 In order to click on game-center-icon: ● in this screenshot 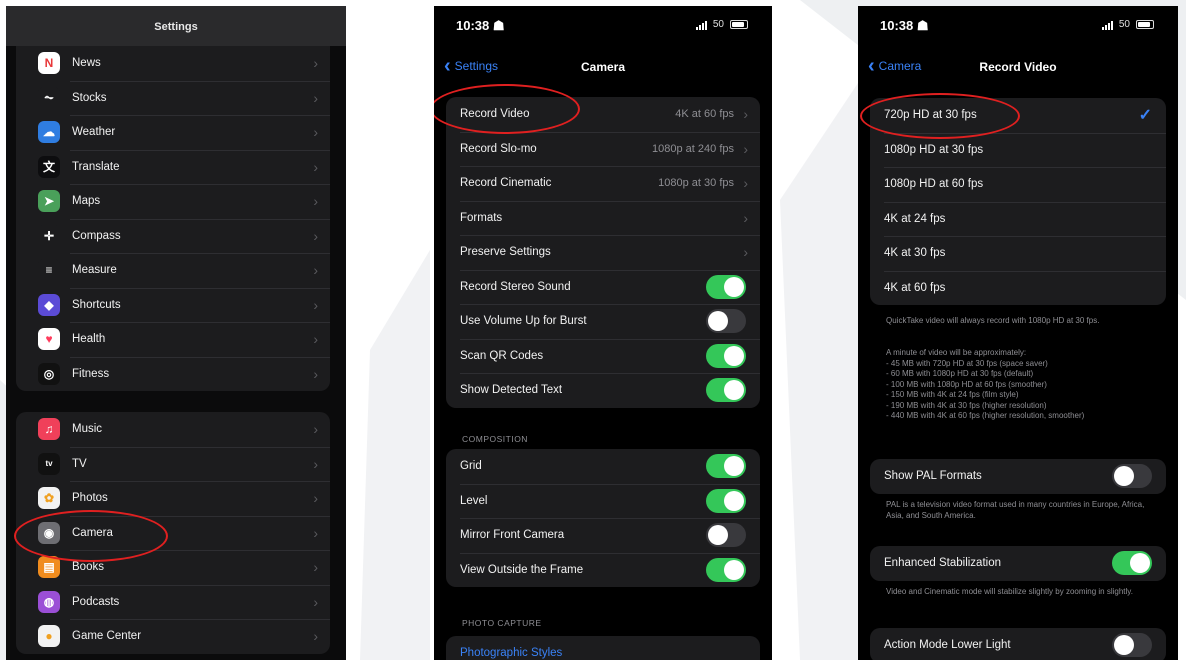, I will do `click(49, 636)`.